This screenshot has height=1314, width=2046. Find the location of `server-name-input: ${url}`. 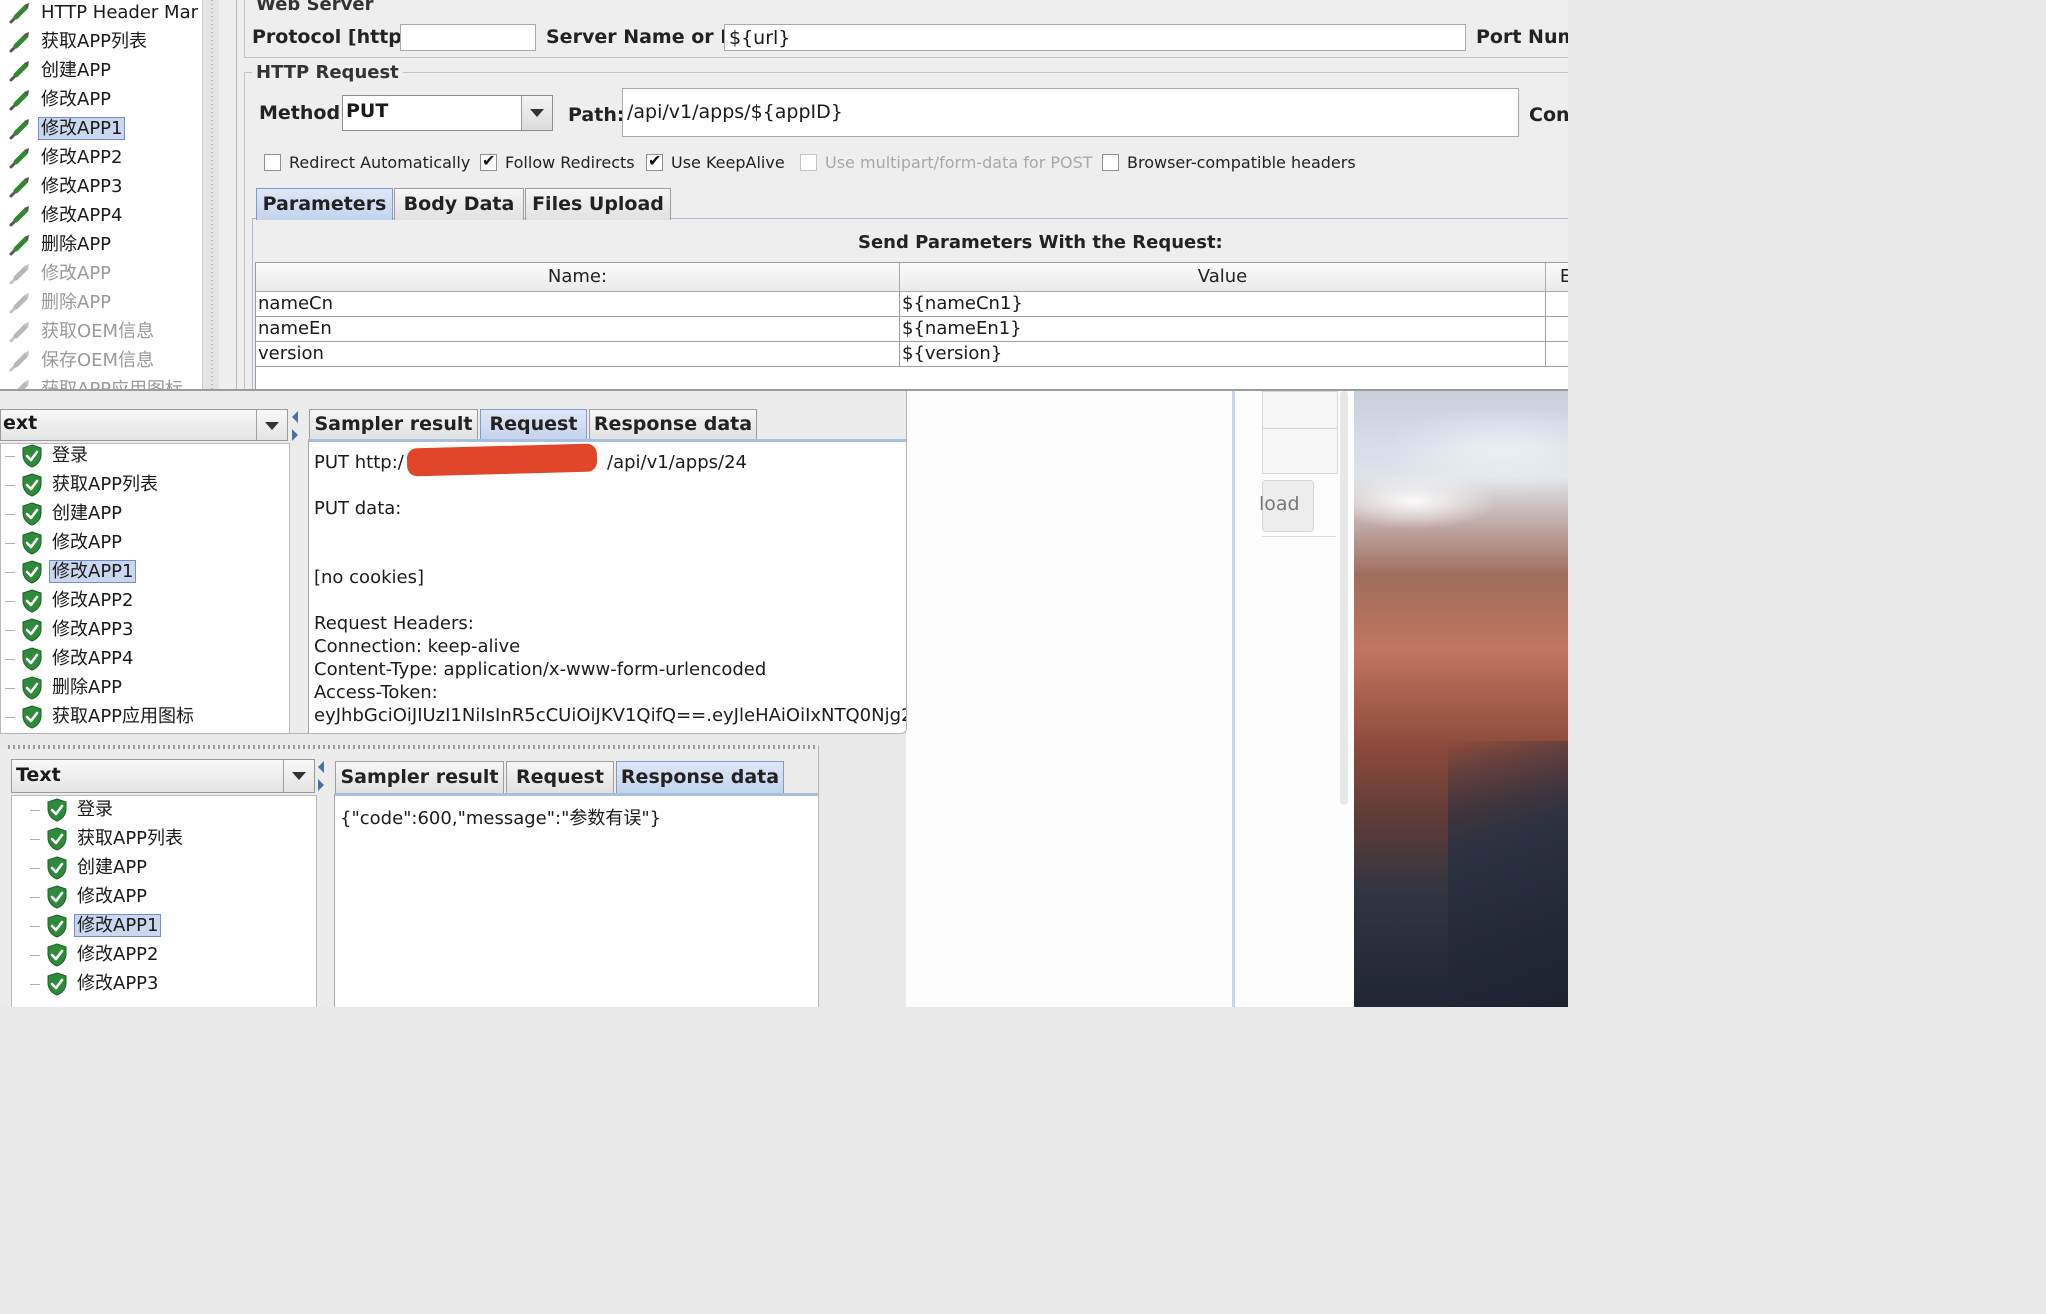

server-name-input: ${url} is located at coordinates (1095, 37).